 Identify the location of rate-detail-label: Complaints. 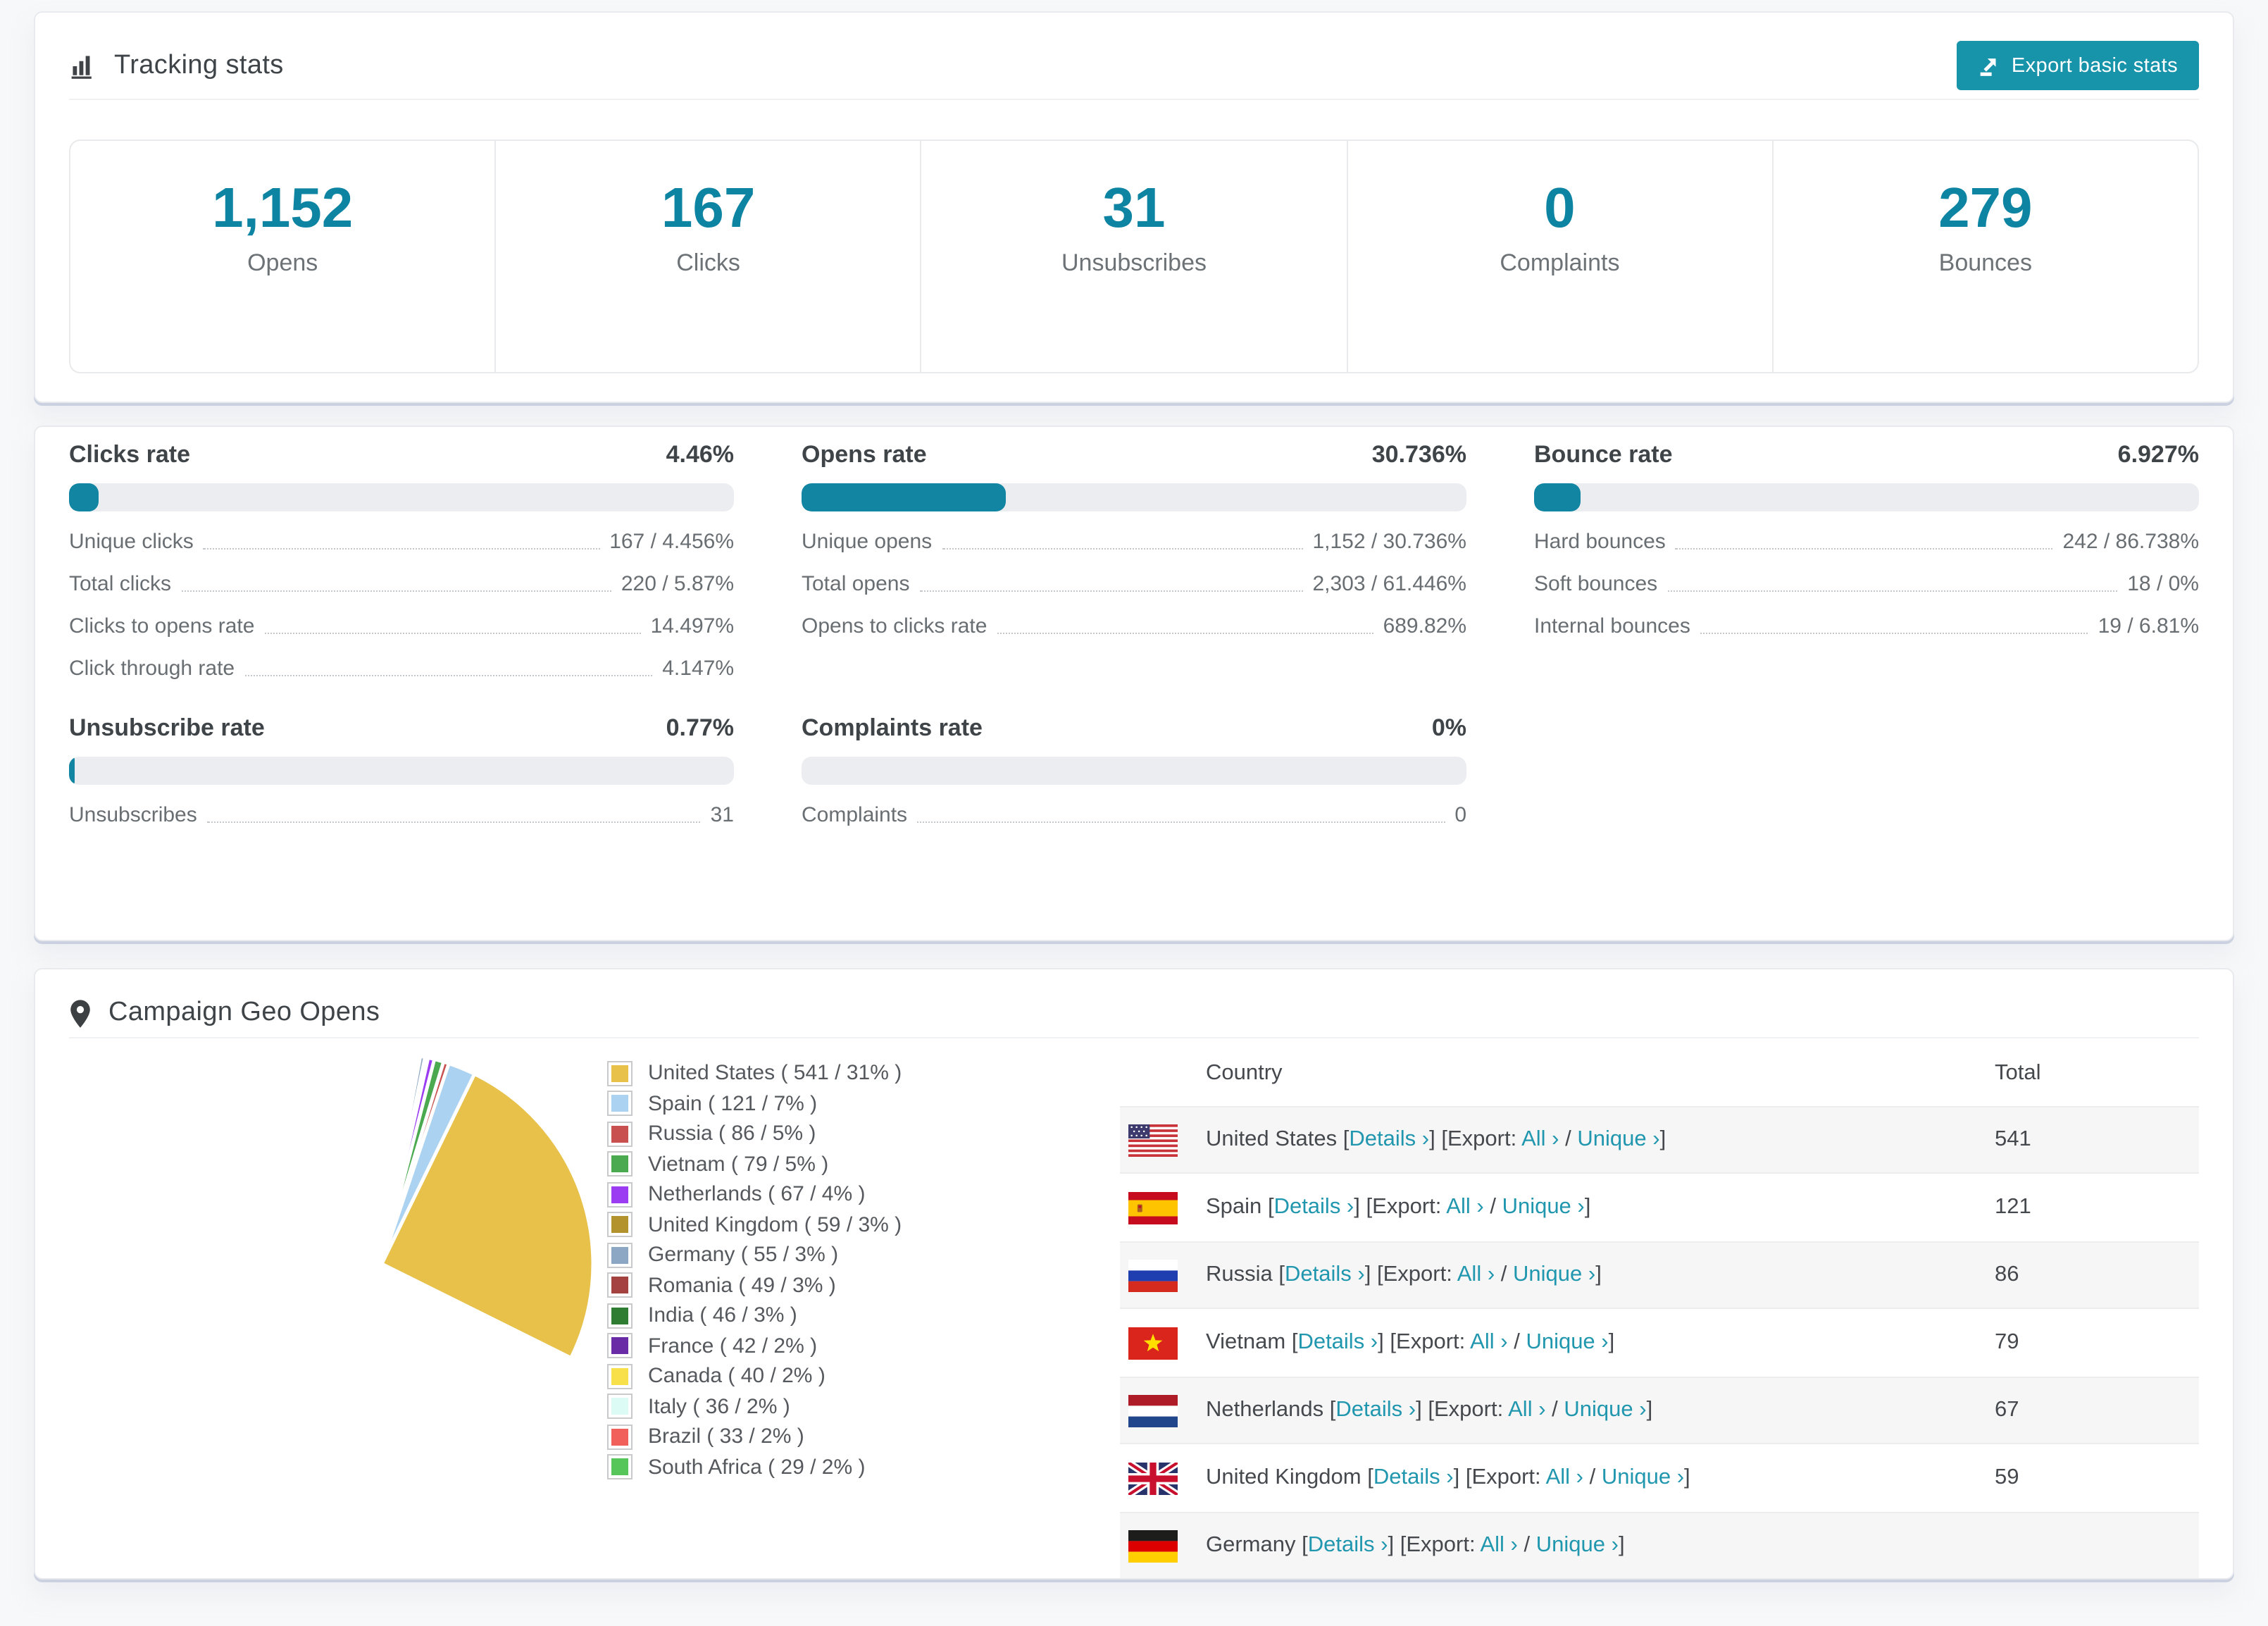
(855, 815).